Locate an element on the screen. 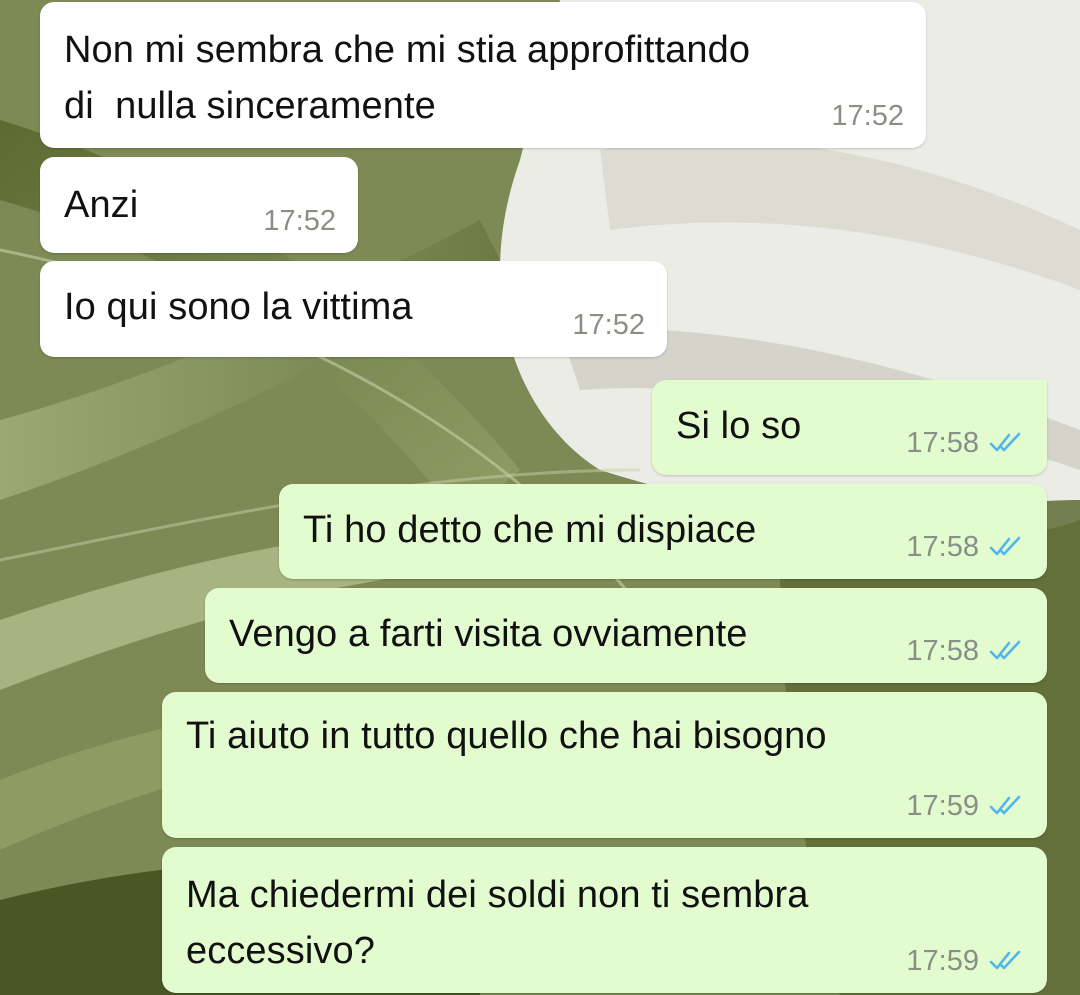 The image size is (1080, 995). message-text: Io qui sono la vittima is located at coordinates (238, 307).